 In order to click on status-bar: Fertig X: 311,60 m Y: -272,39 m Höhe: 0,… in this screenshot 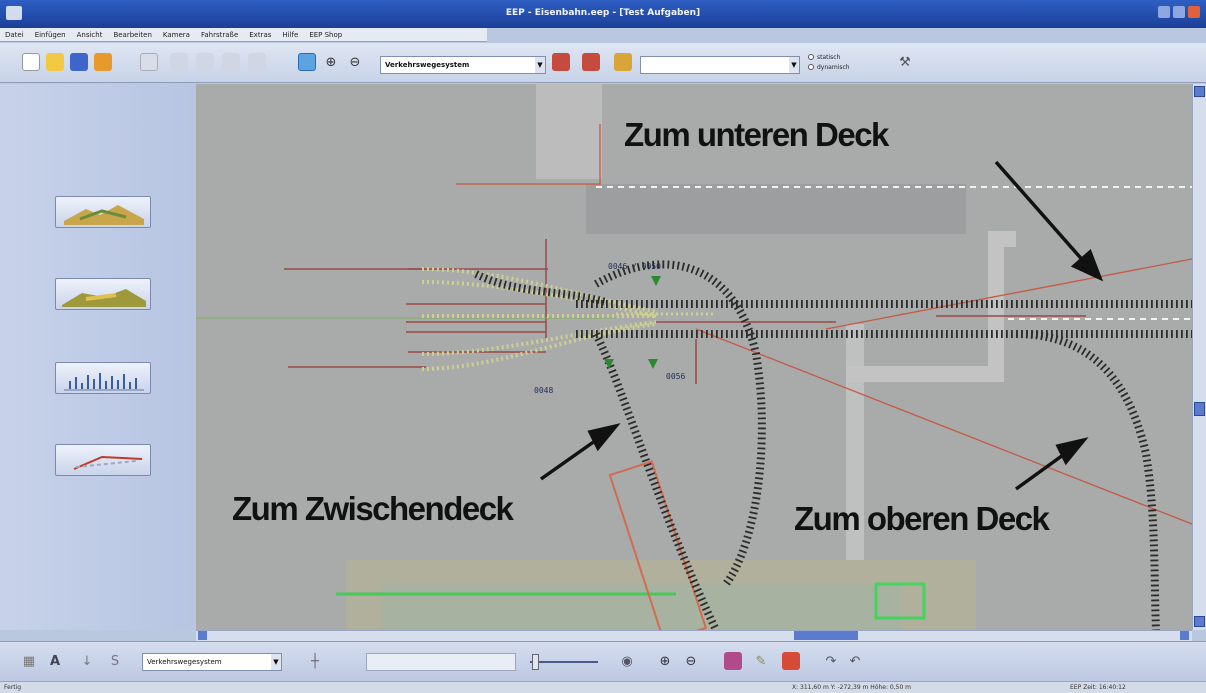, I will do `click(603, 687)`.